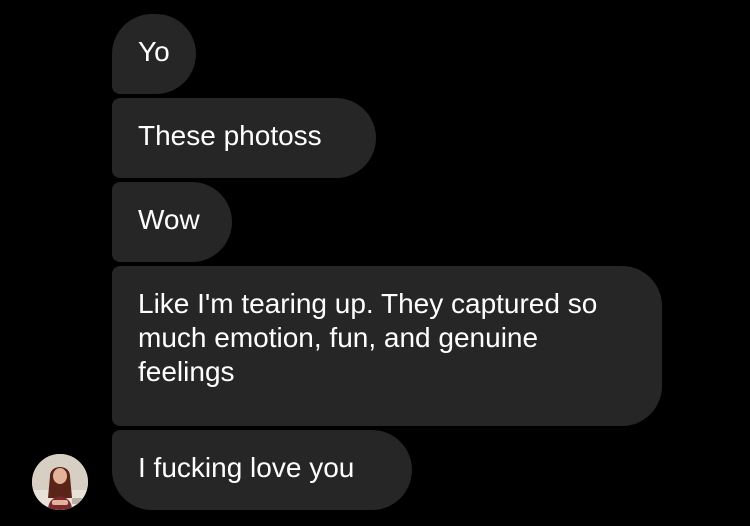 This screenshot has width=750, height=526. I want to click on message-bubble: These photoss, so click(244, 138).